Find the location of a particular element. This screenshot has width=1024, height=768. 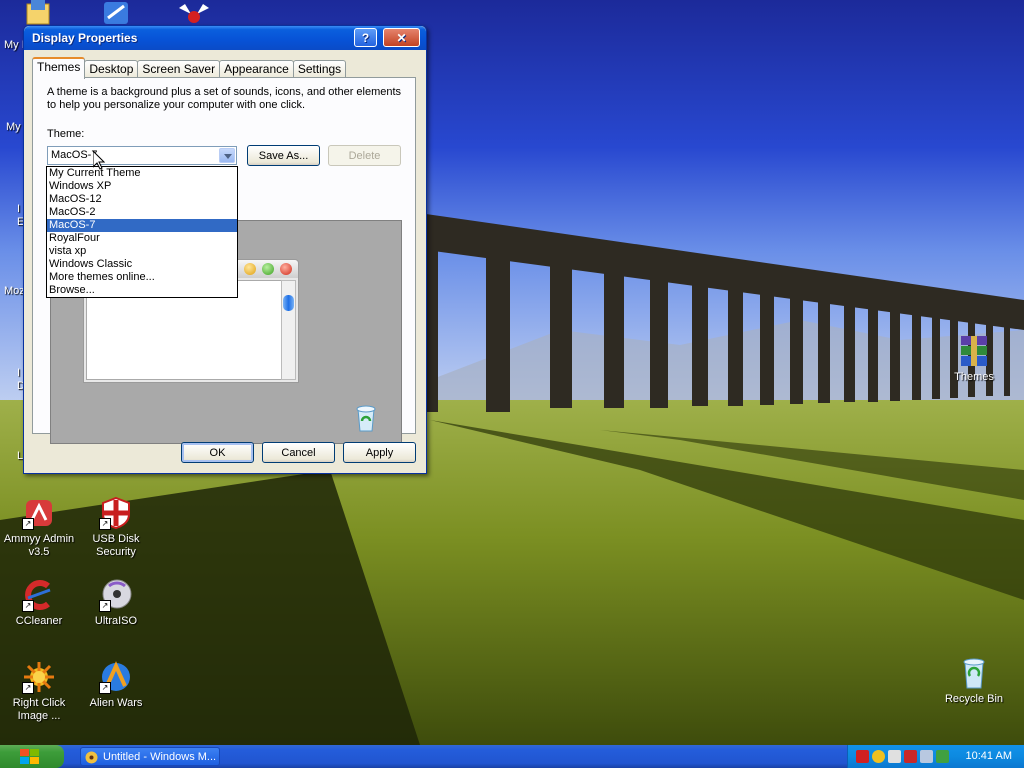

alien-wars-icon: ↗ is located at coordinates (116, 677).